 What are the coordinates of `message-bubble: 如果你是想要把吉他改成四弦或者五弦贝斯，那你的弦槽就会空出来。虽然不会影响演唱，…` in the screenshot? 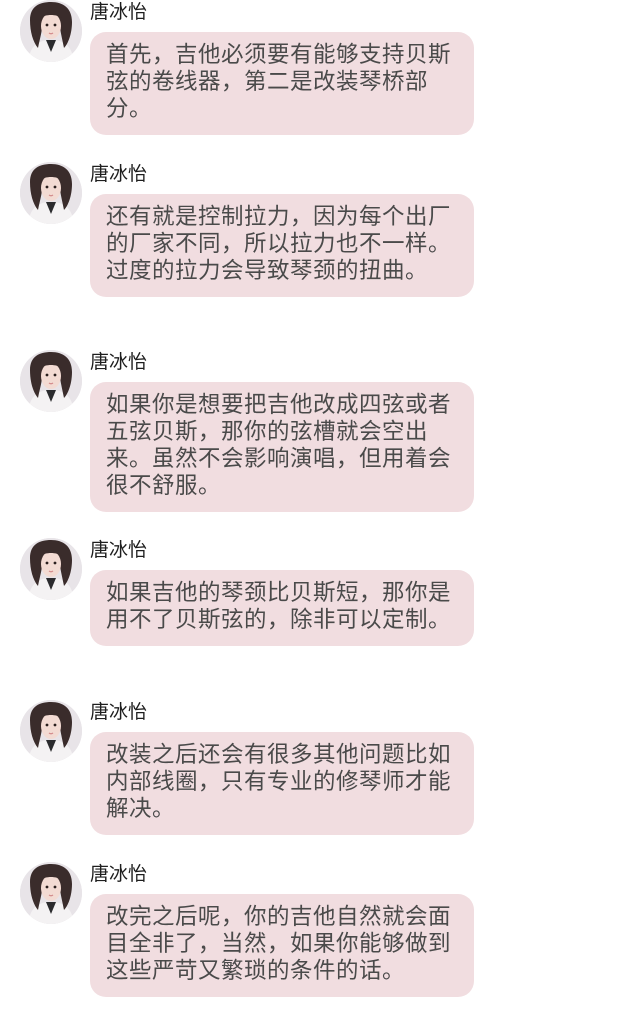 It's located at (282, 447).